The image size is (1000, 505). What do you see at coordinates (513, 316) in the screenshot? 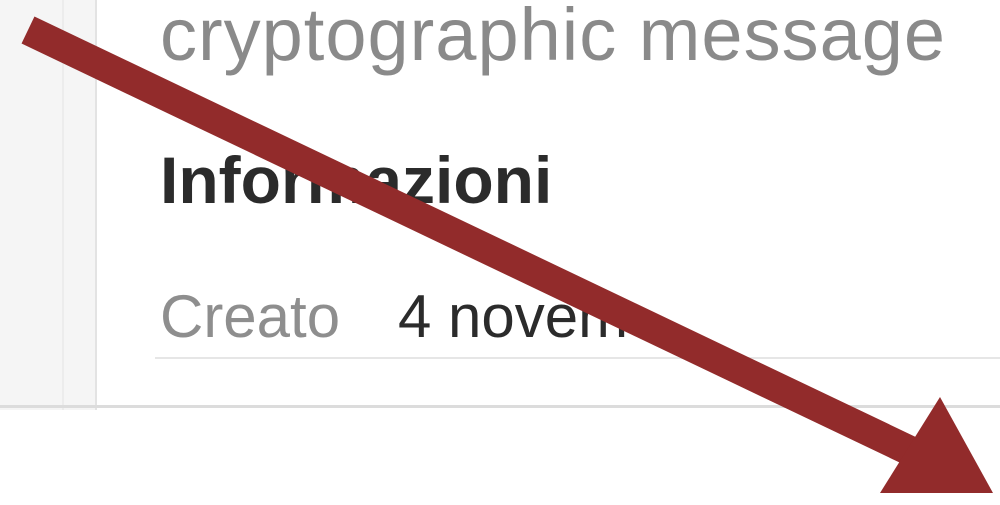
I see `info-value-created: 4 novem` at bounding box center [513, 316].